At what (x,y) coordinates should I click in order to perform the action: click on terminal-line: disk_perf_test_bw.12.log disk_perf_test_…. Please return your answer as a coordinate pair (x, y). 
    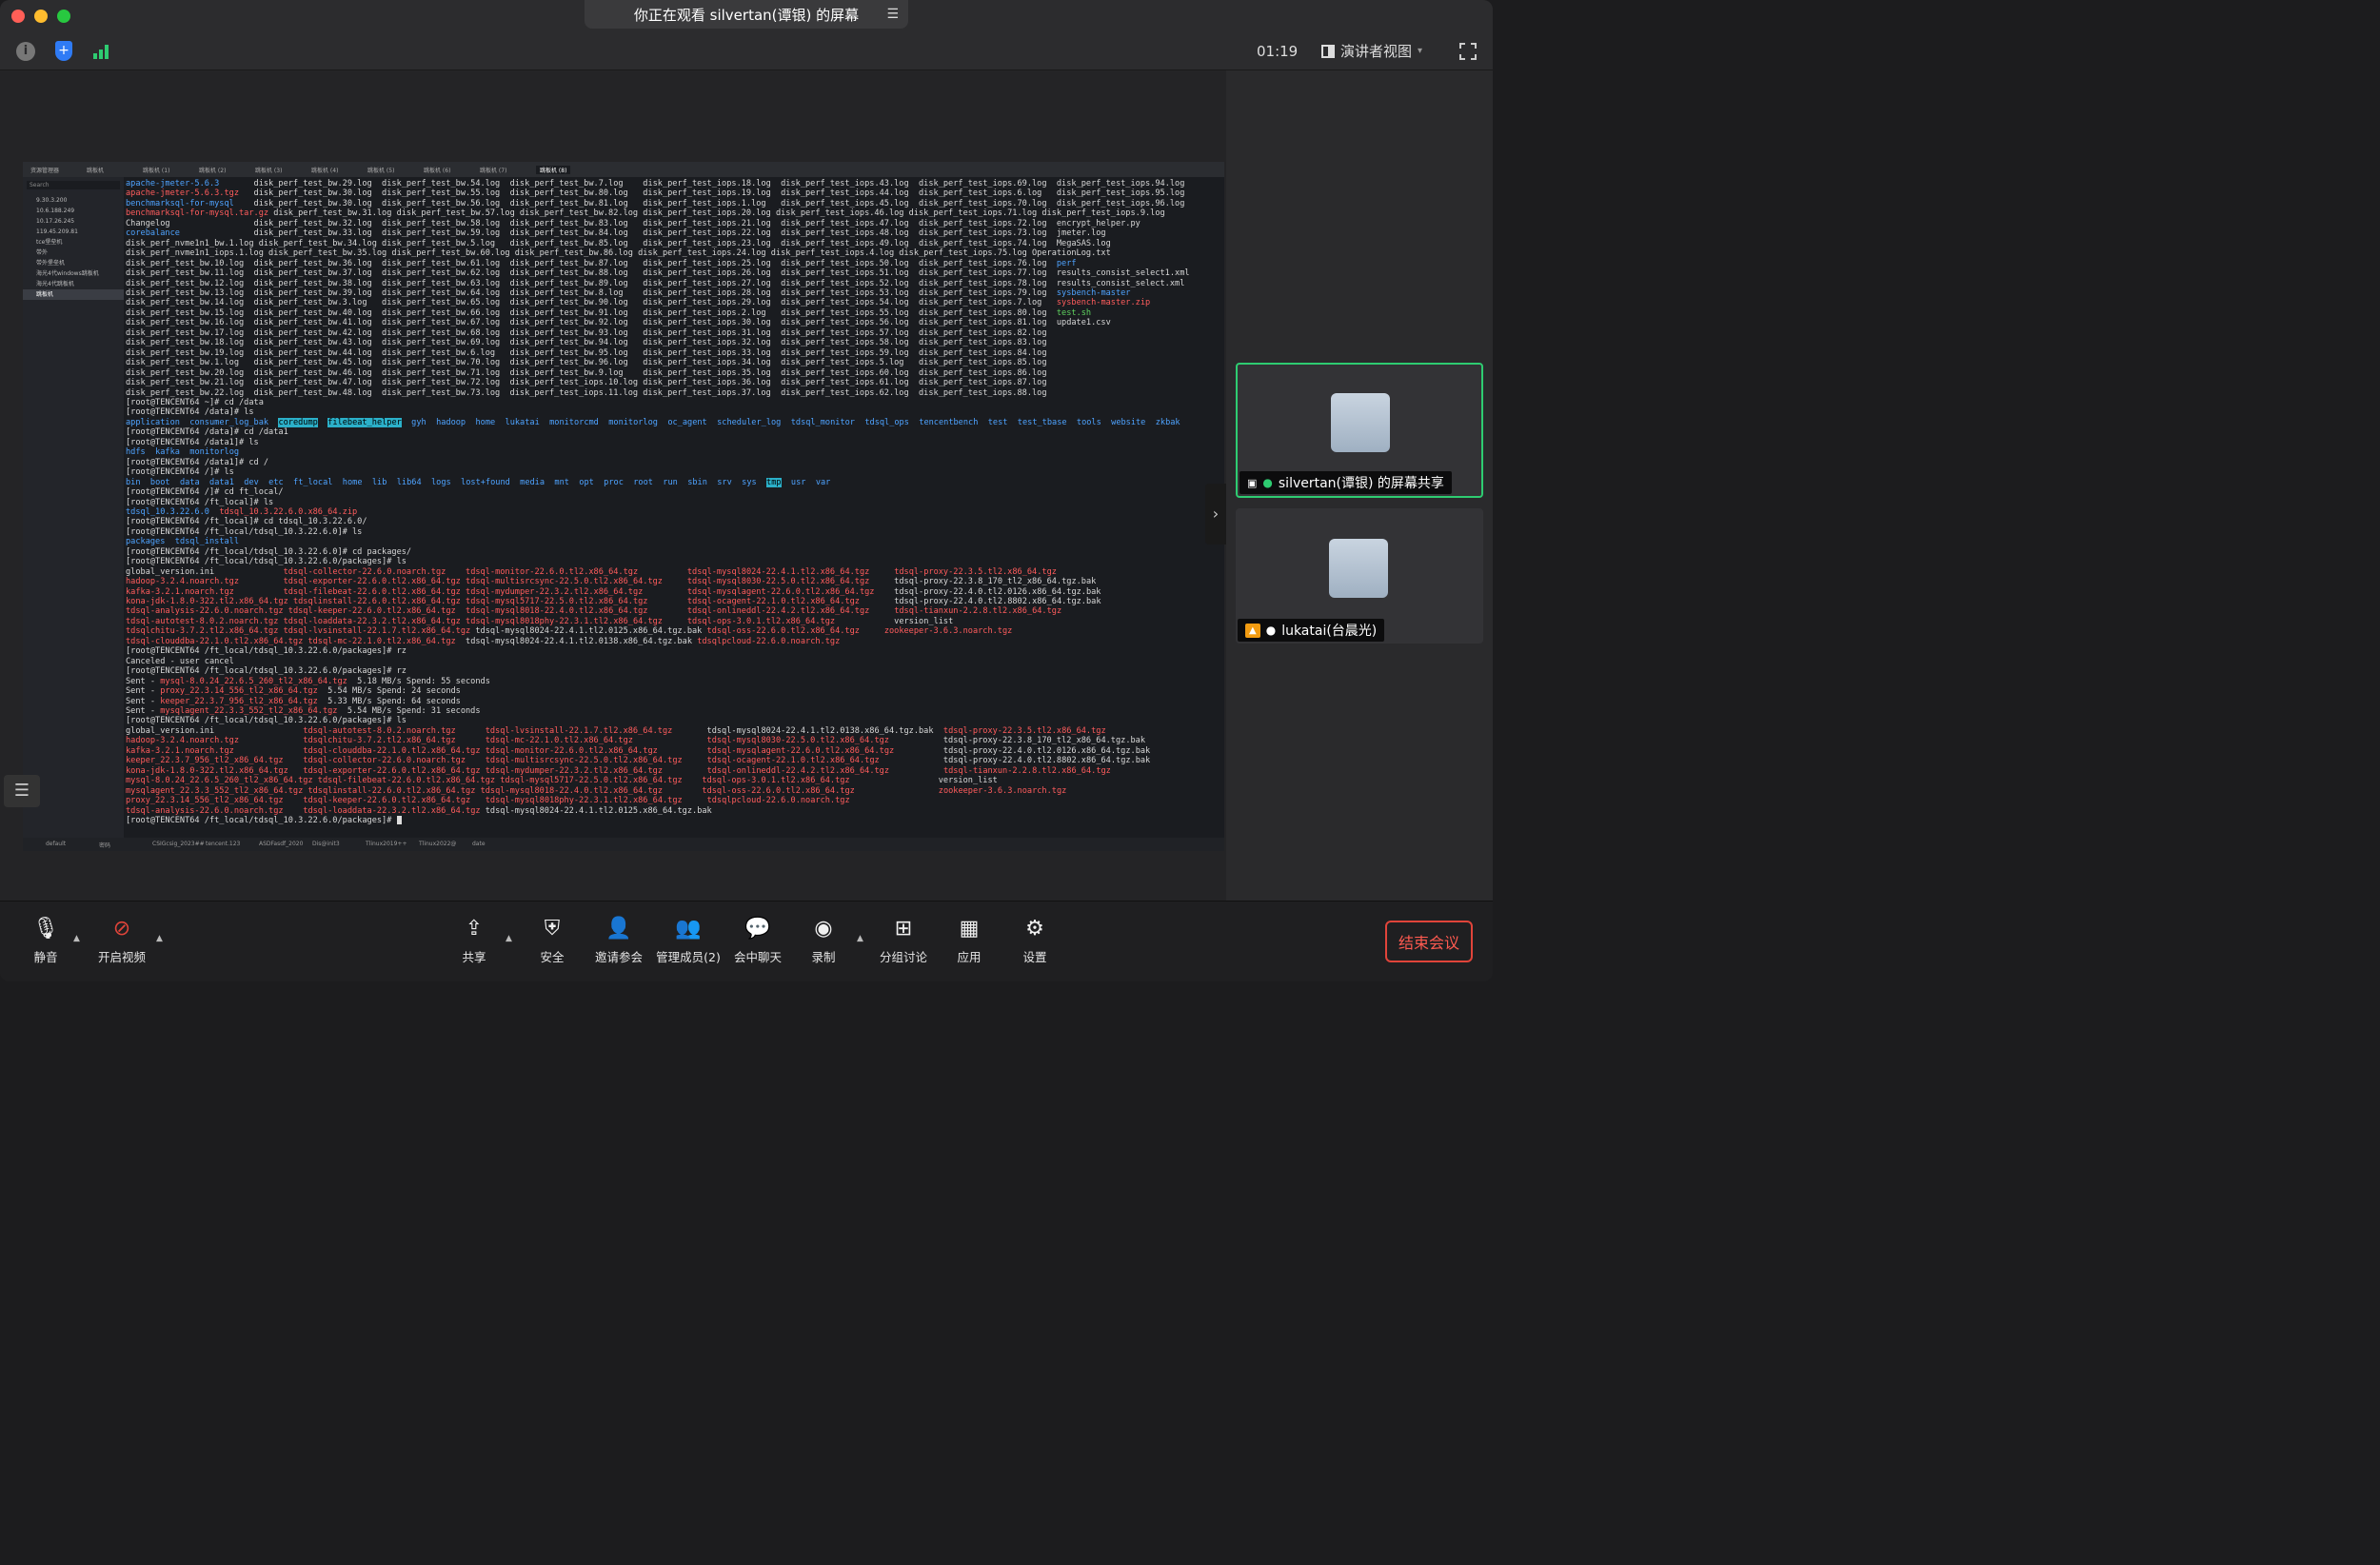
    Looking at the image, I should click on (655, 283).